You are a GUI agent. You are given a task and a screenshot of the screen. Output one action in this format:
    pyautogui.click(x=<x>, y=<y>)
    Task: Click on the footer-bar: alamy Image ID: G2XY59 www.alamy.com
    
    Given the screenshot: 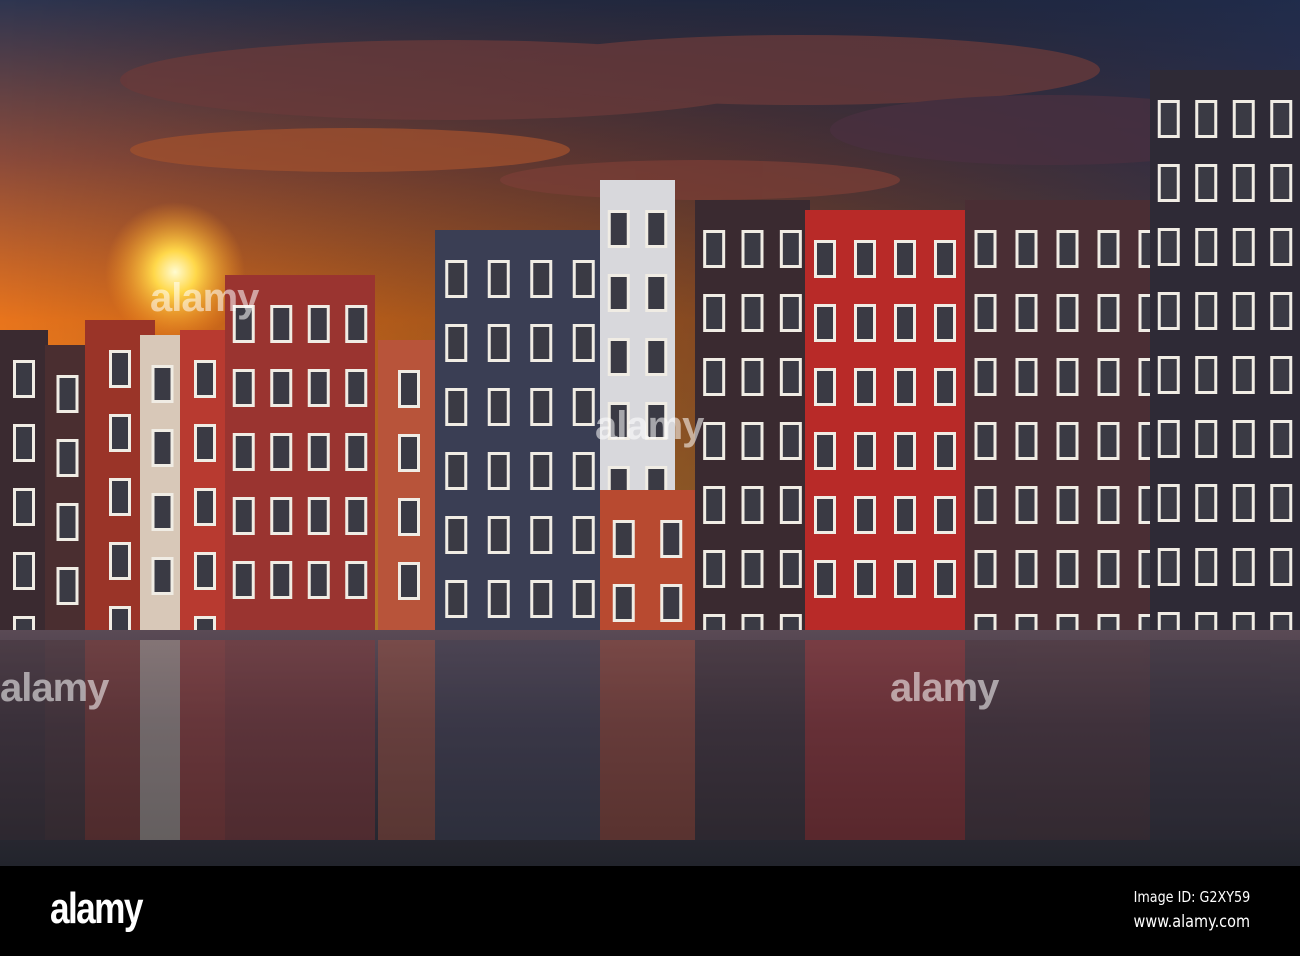 What is the action you would take?
    pyautogui.click(x=650, y=911)
    